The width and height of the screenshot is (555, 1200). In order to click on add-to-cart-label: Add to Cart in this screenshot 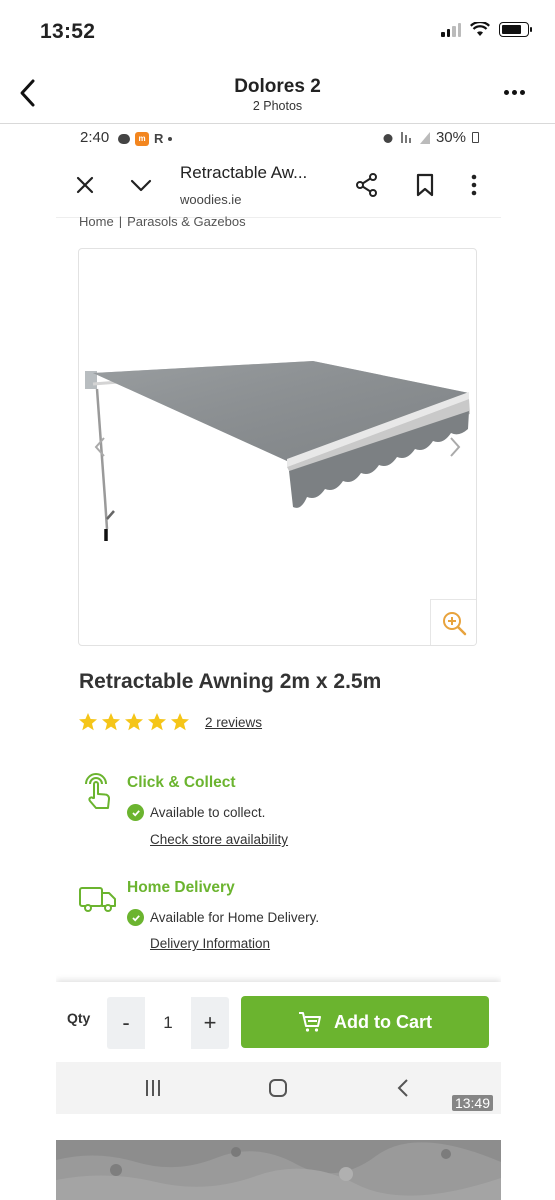, I will do `click(383, 1021)`.